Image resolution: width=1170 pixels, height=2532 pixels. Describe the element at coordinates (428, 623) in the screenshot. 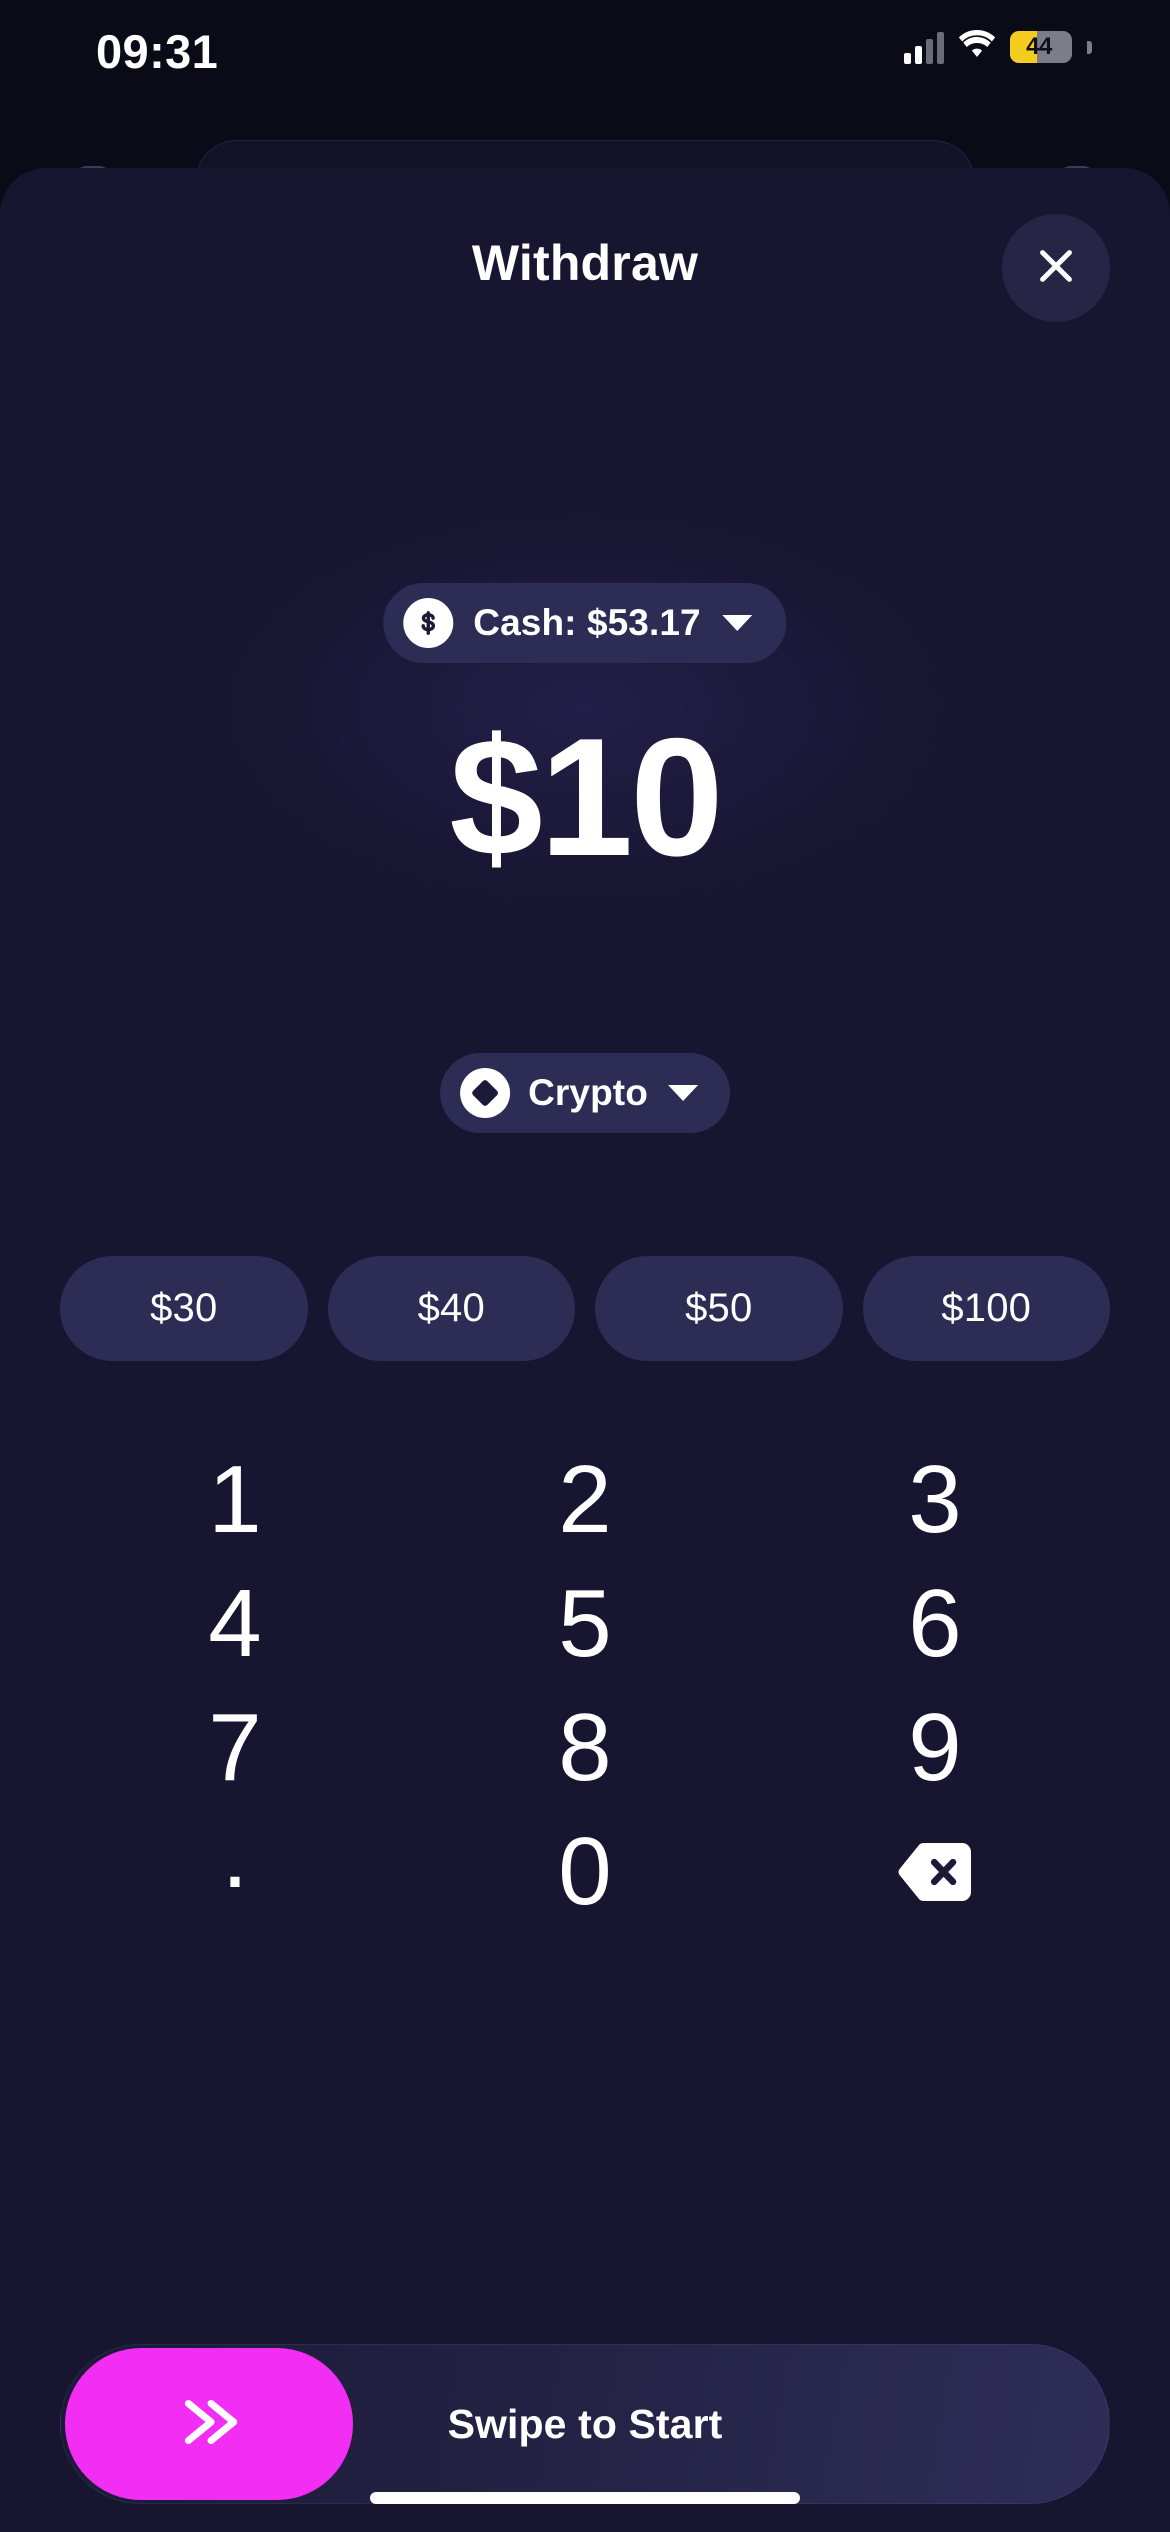

I see `dollar-coin-icon` at that location.